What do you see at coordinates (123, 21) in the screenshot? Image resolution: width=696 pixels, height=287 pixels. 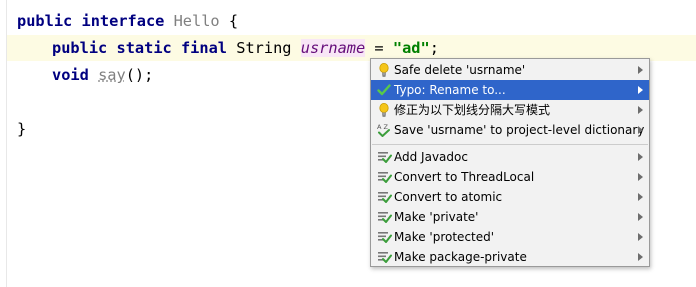 I see `keyword-interface: interface` at bounding box center [123, 21].